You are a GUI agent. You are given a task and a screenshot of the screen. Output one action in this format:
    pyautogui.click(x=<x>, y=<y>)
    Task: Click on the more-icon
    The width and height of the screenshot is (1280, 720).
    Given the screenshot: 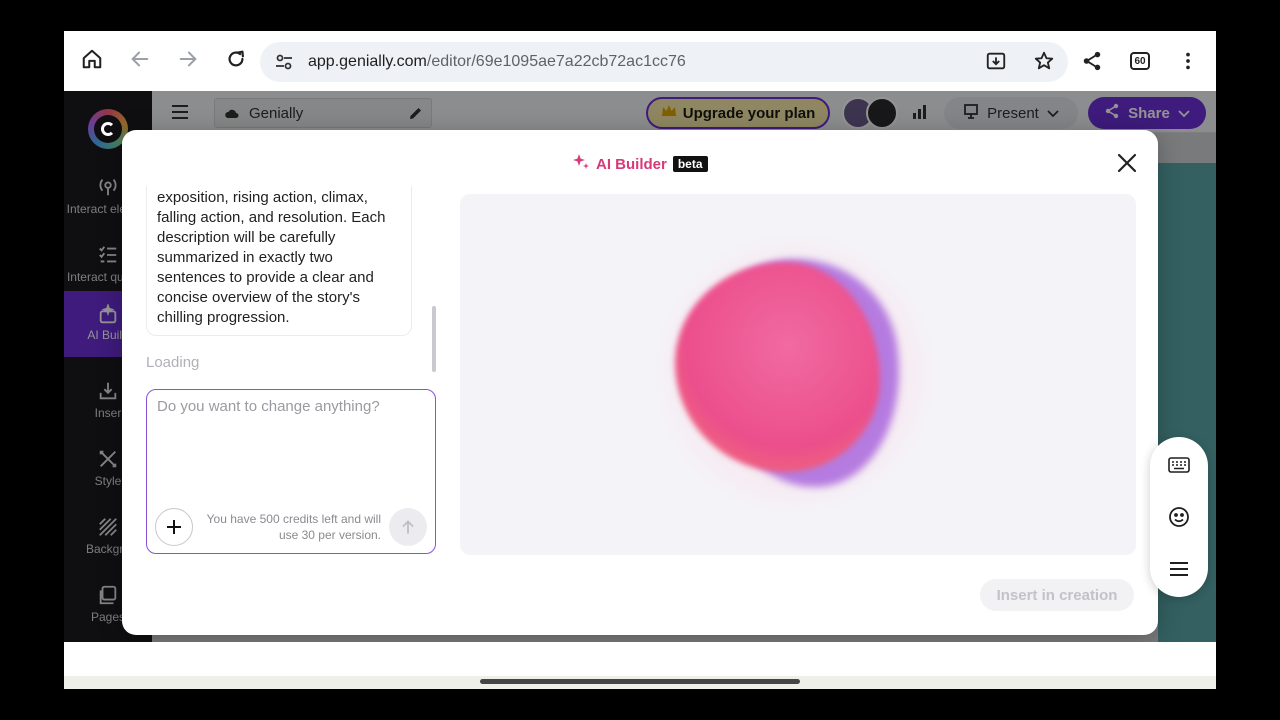 What is the action you would take?
    pyautogui.click(x=1188, y=61)
    